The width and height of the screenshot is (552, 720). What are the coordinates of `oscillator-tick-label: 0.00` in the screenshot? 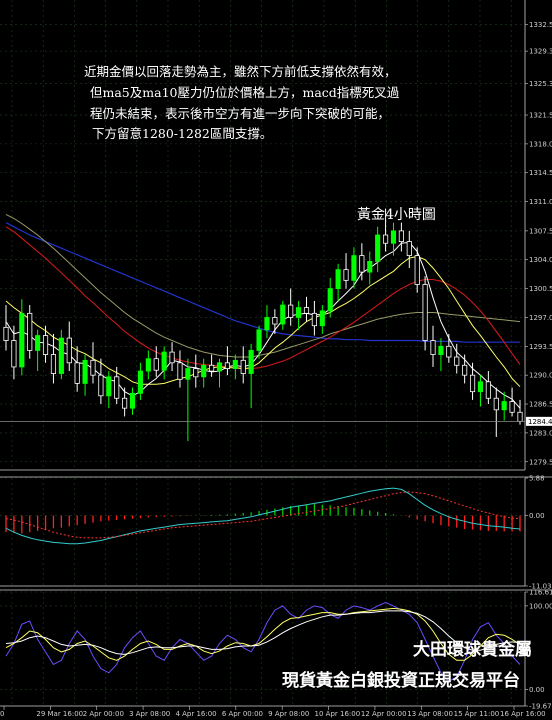 It's located at (537, 690).